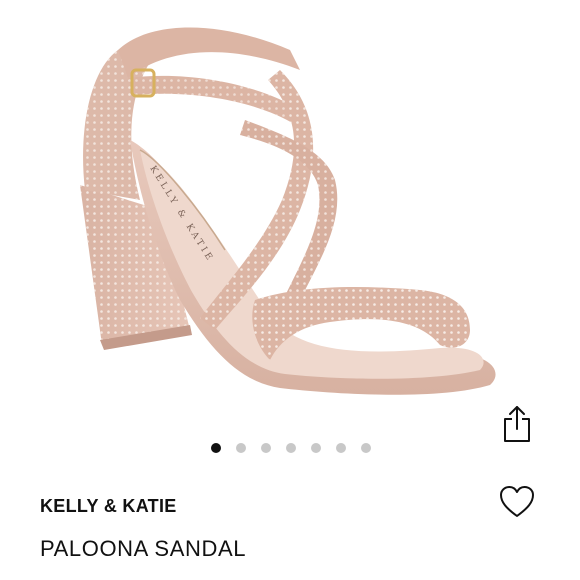 Image resolution: width=580 pixels, height=580 pixels. I want to click on image-pager, so click(290, 449).